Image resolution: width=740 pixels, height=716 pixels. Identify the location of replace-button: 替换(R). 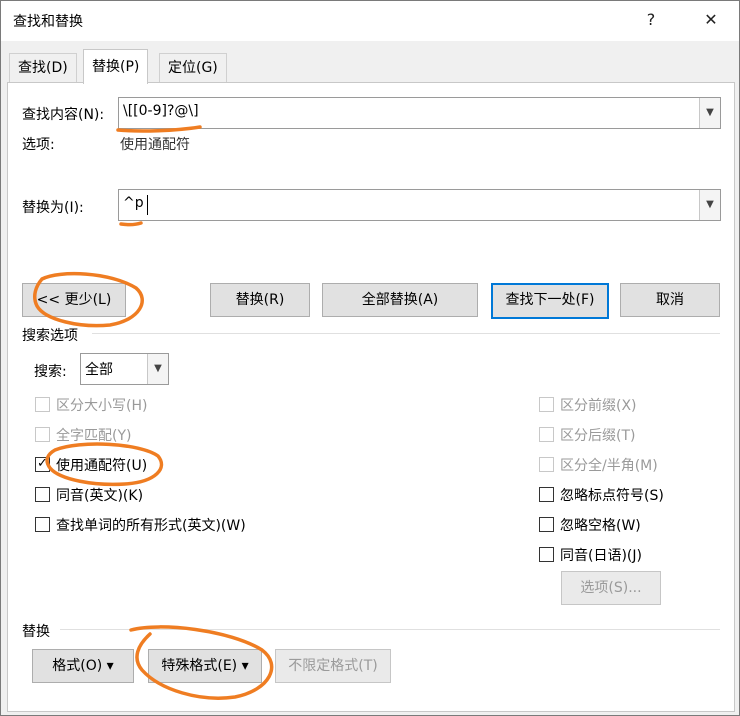
(260, 300).